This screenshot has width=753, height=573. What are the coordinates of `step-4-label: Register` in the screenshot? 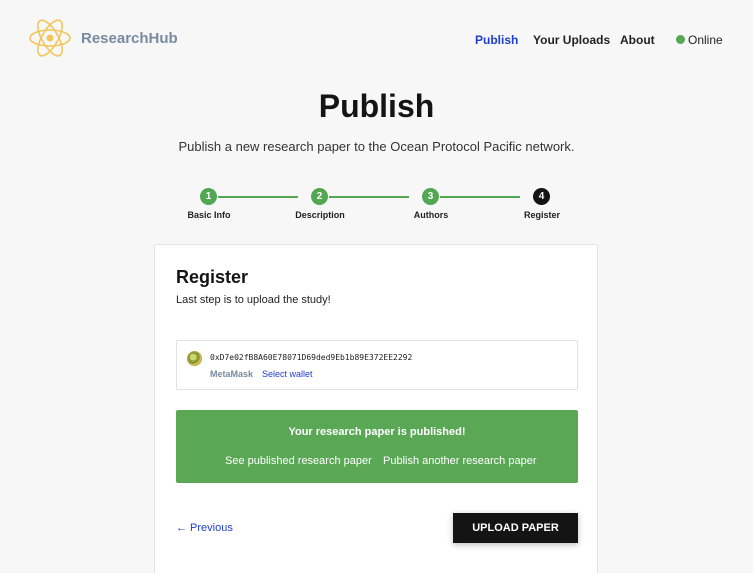 It's located at (541, 215).